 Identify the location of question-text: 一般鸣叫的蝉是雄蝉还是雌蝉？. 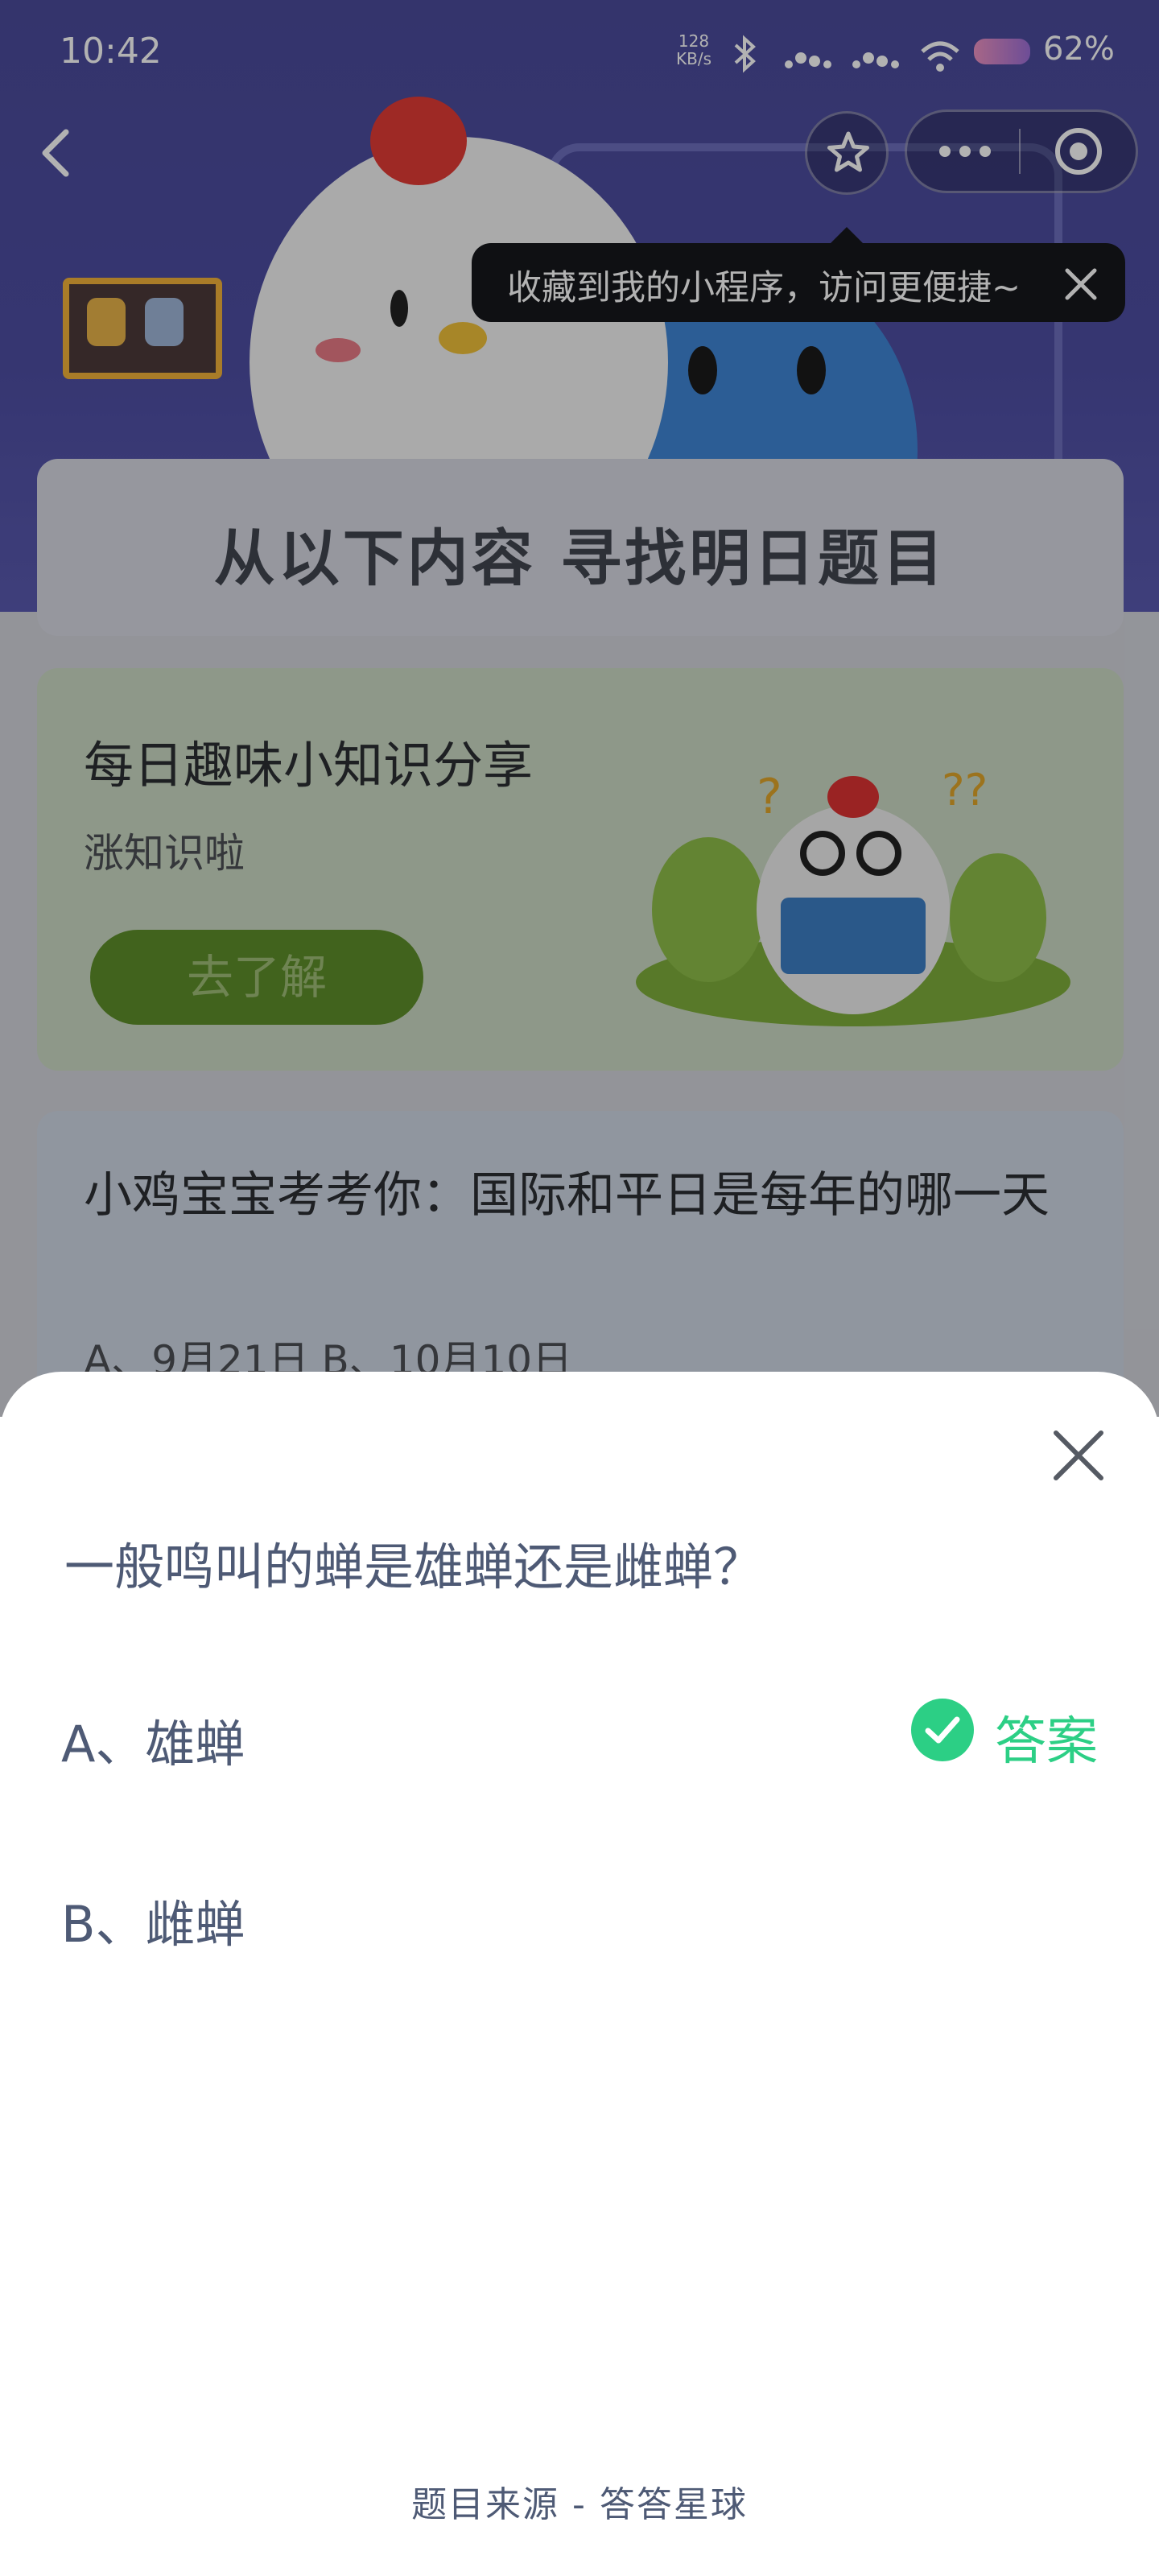
(414, 1567).